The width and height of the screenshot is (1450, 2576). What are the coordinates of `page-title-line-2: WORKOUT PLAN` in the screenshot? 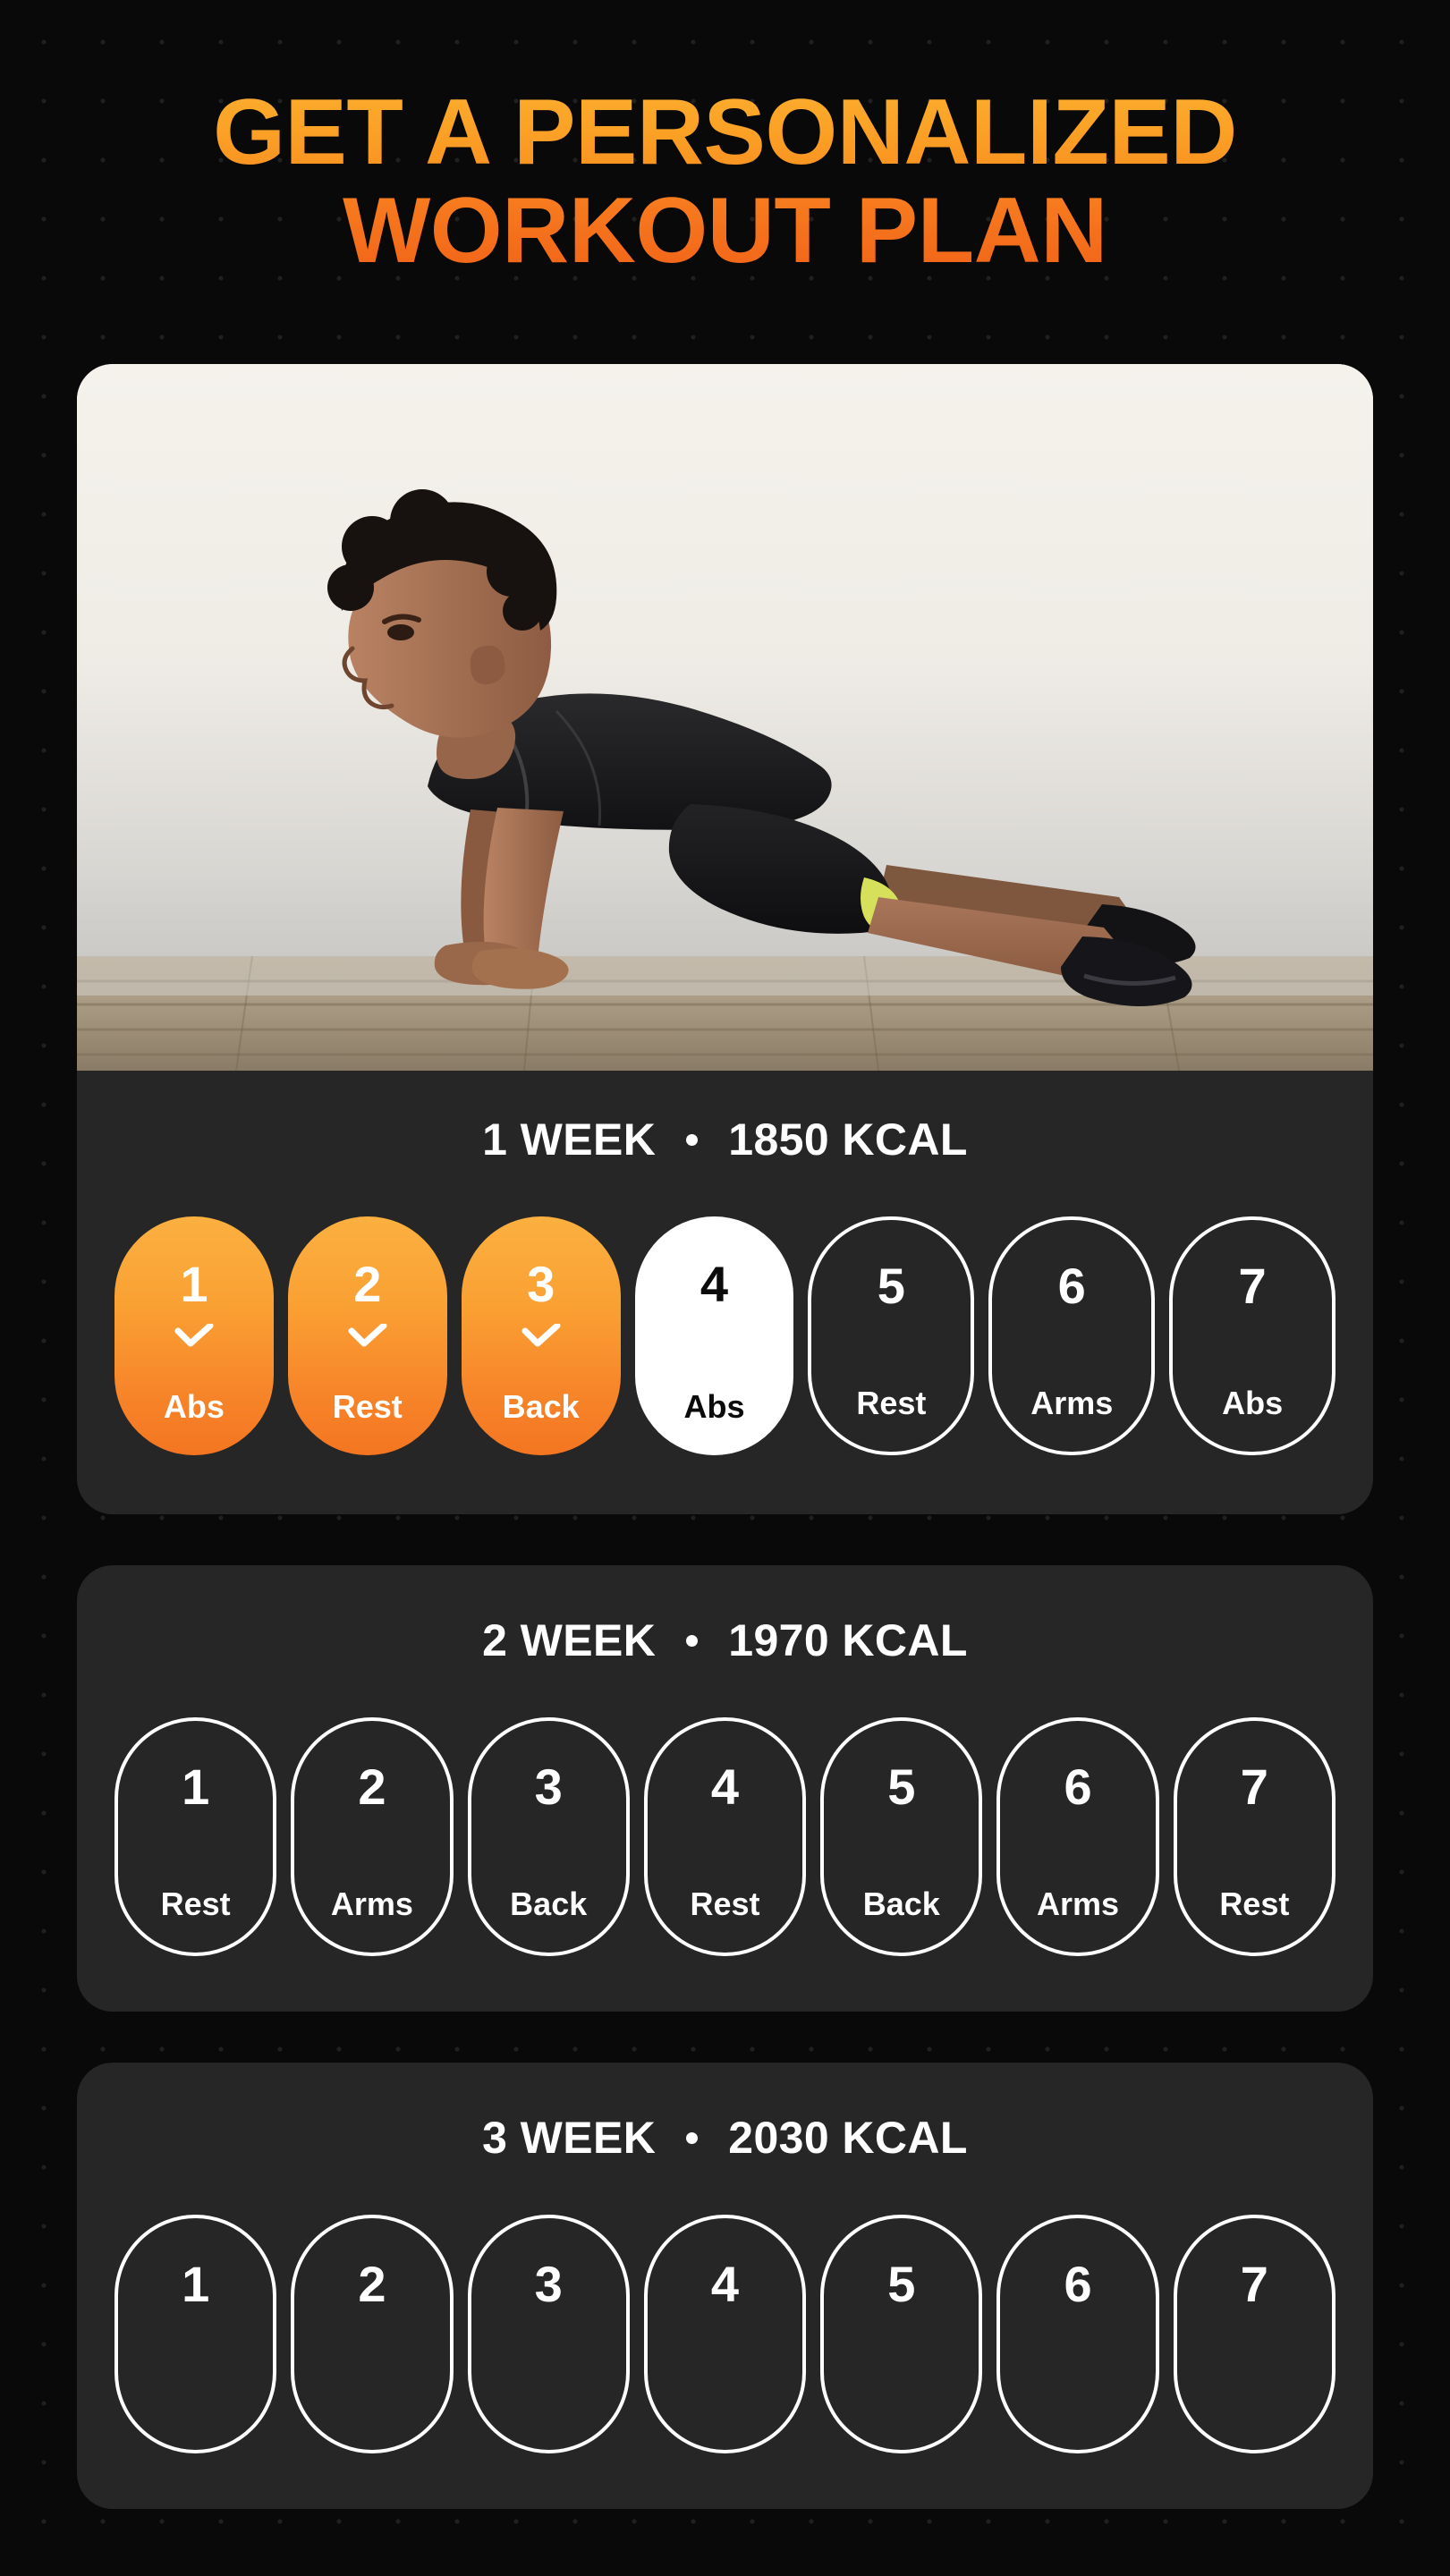 It's located at (725, 230).